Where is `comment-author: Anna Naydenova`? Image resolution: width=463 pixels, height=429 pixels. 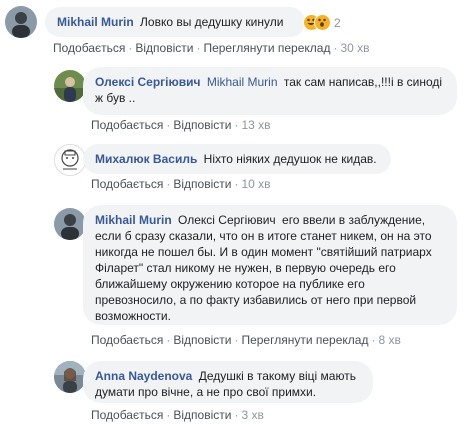 comment-author: Anna Naydenova is located at coordinates (143, 376).